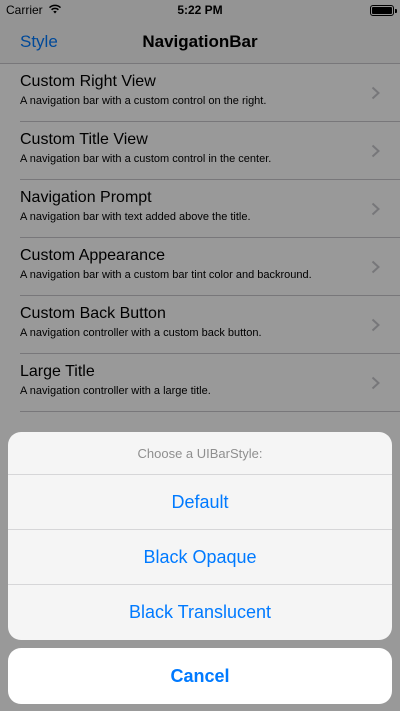  I want to click on black-translucent-style-button: Black Translucent, so click(200, 612).